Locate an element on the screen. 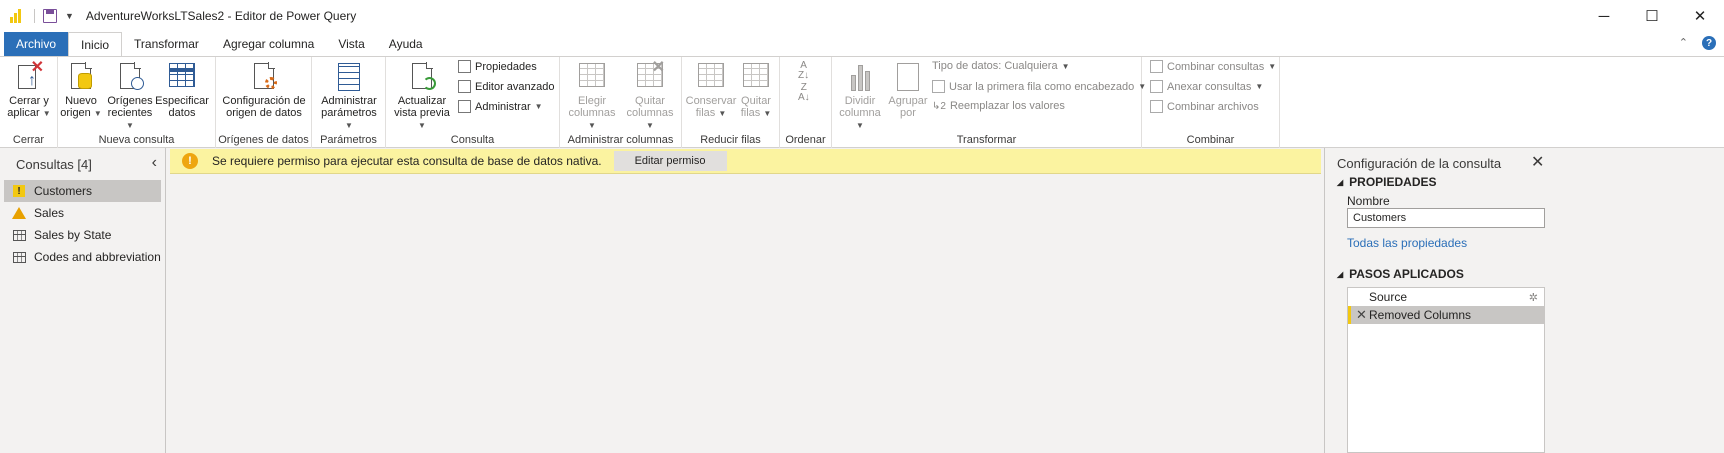 The image size is (1724, 453). new-source-button: Nuevo origen ▼ is located at coordinates (81, 90).